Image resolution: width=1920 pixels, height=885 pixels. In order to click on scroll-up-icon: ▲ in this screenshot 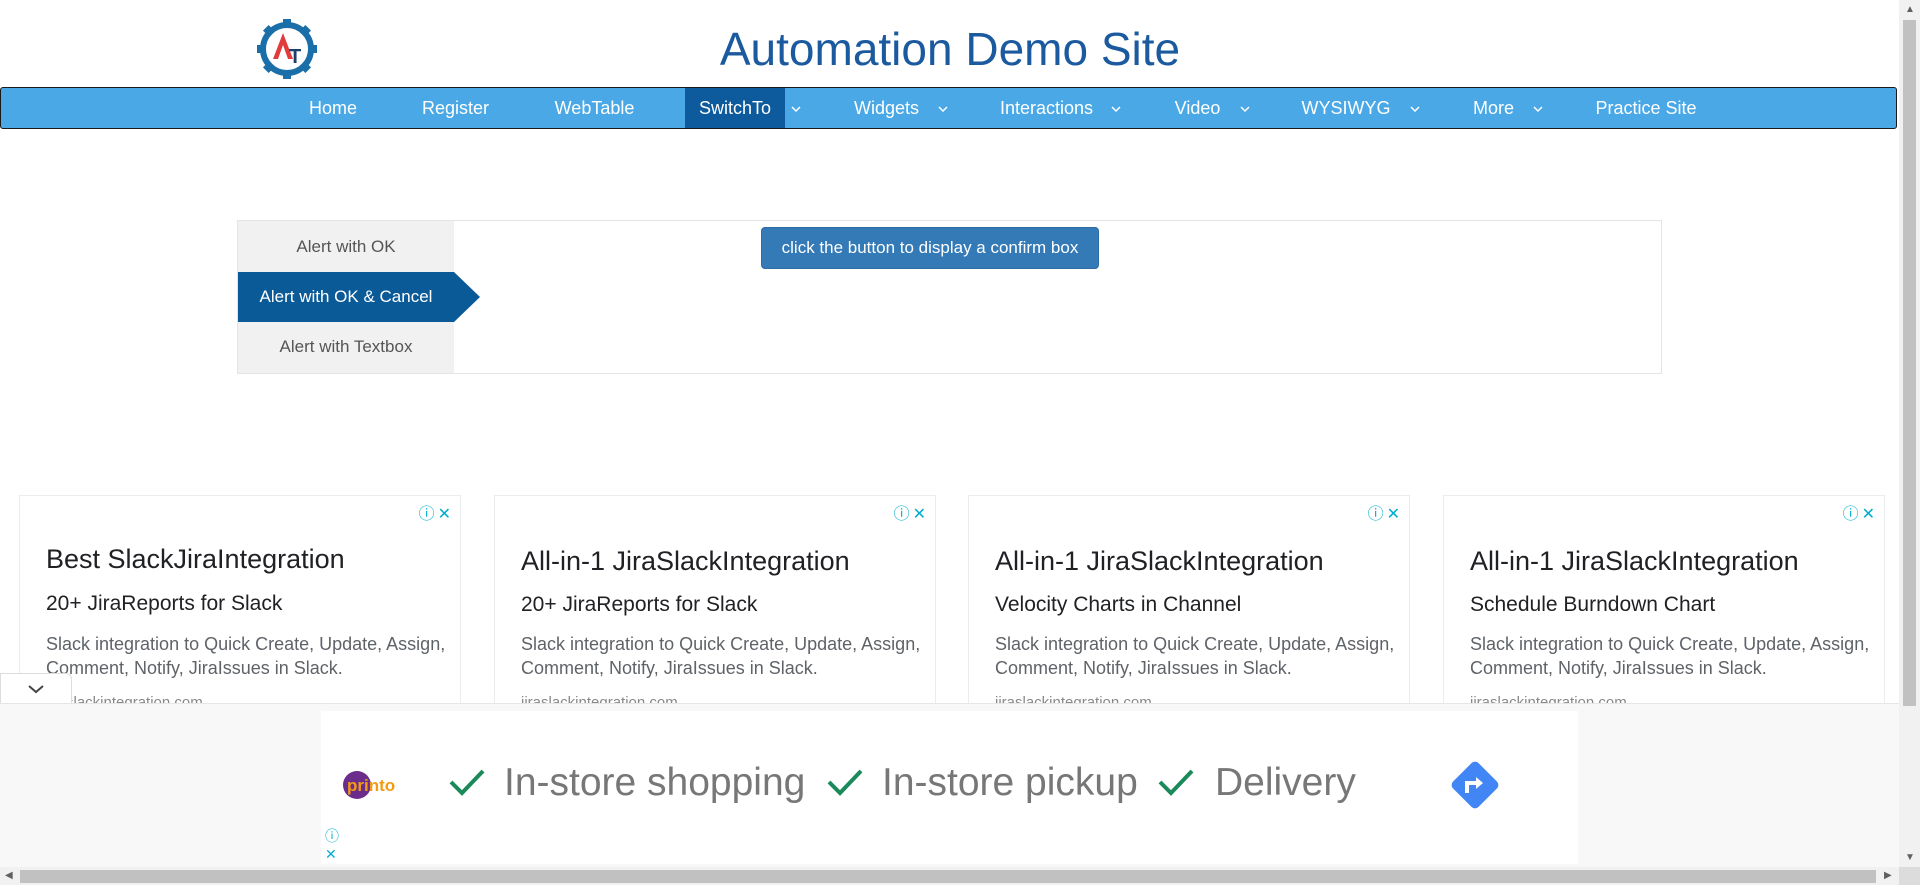, I will do `click(1910, 9)`.